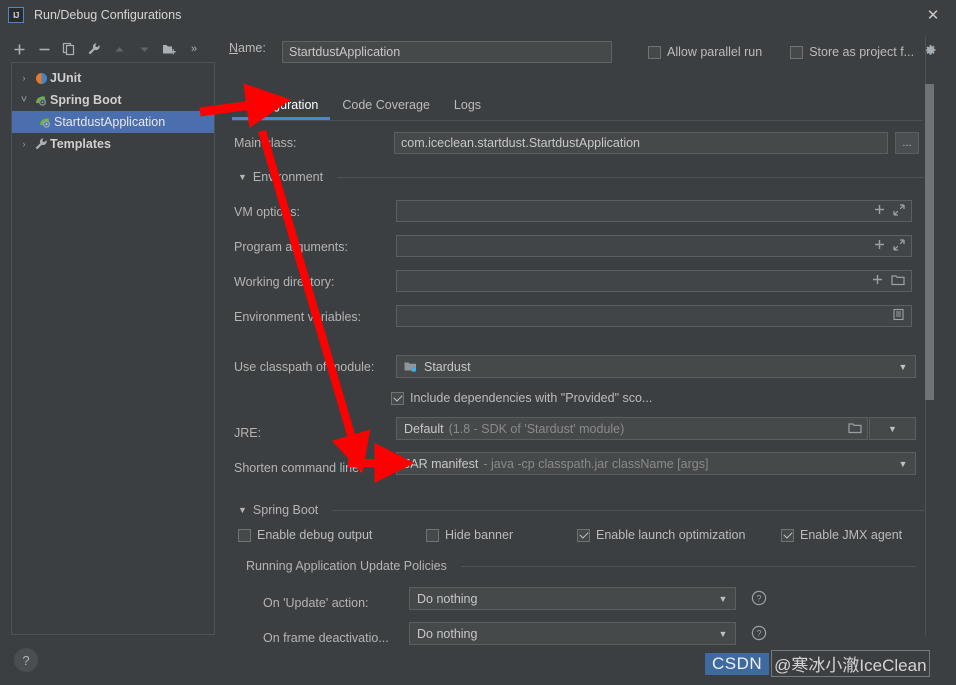 This screenshot has width=956, height=685. What do you see at coordinates (86, 100) in the screenshot?
I see `tree-item-label: Spring Boot` at bounding box center [86, 100].